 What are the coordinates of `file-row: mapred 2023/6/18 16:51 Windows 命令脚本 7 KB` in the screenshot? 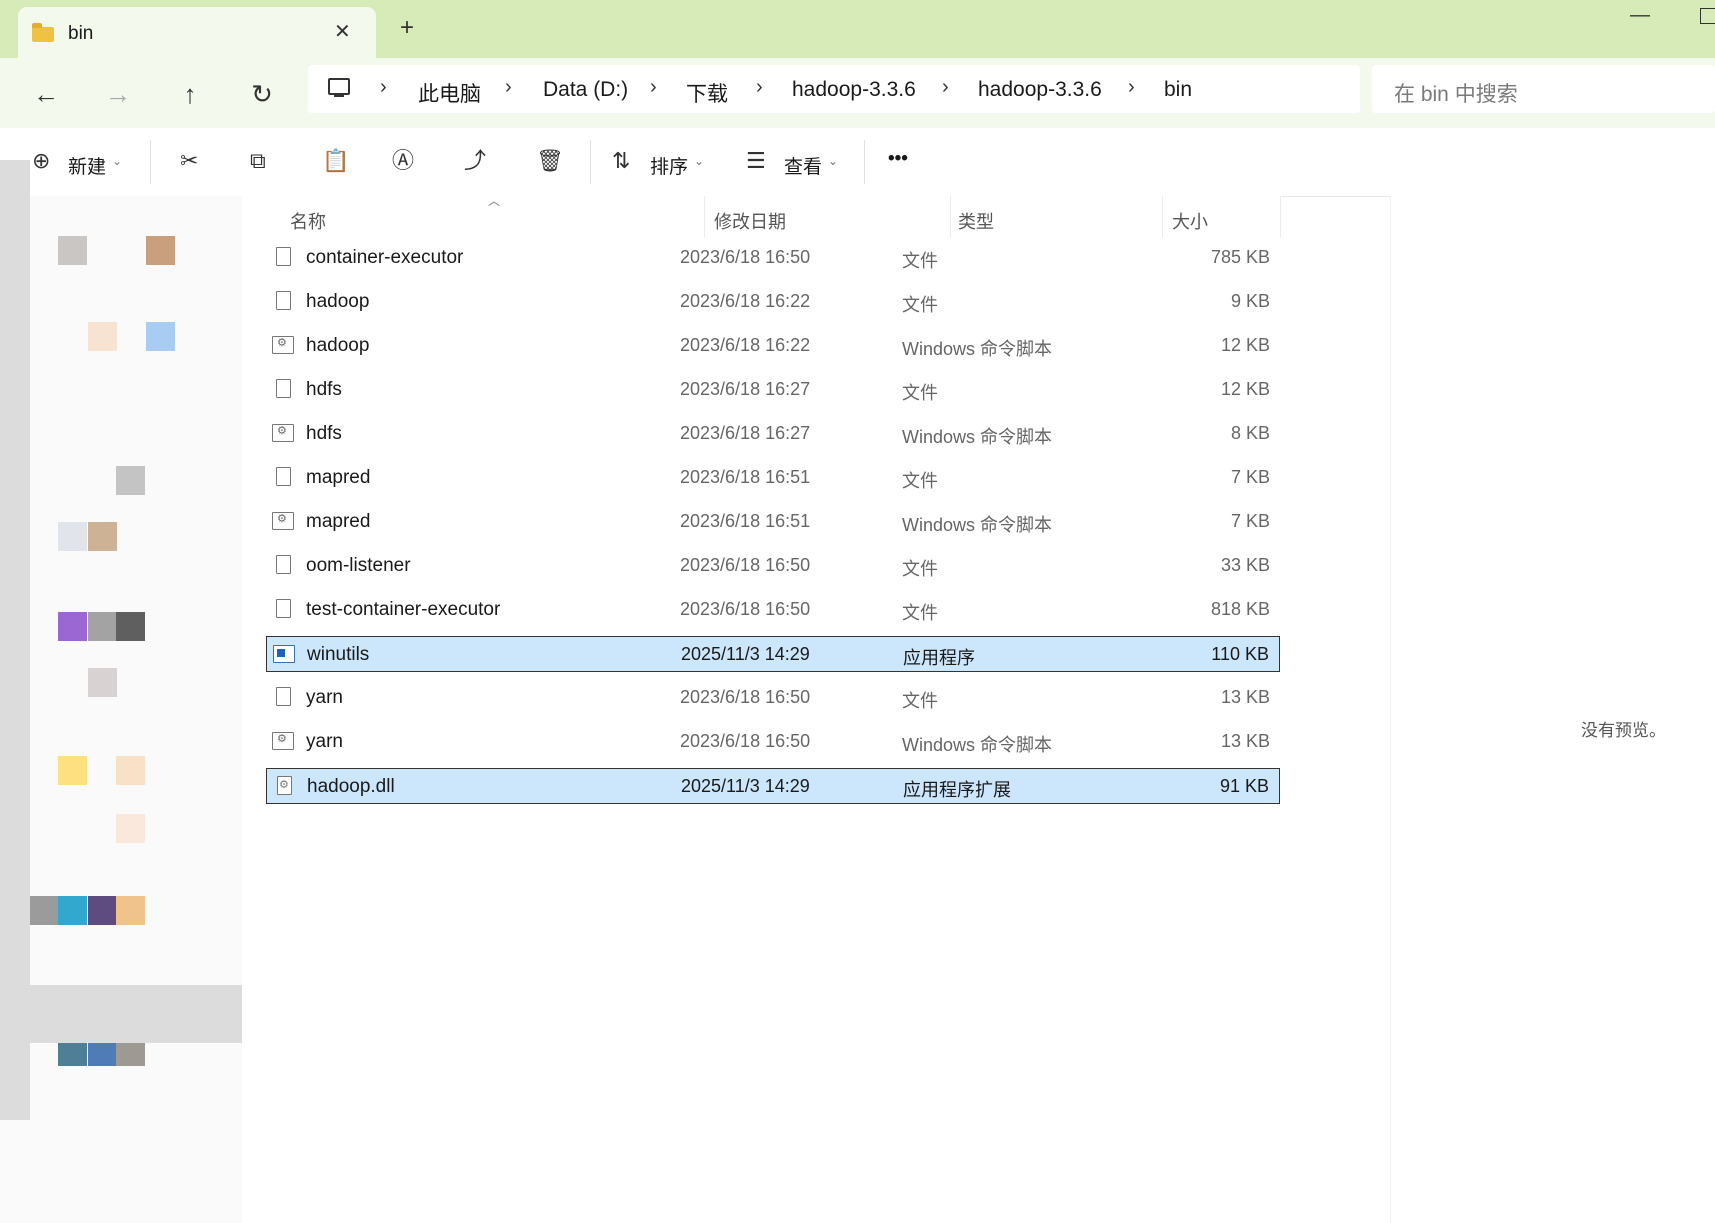 It's located at (773, 522).